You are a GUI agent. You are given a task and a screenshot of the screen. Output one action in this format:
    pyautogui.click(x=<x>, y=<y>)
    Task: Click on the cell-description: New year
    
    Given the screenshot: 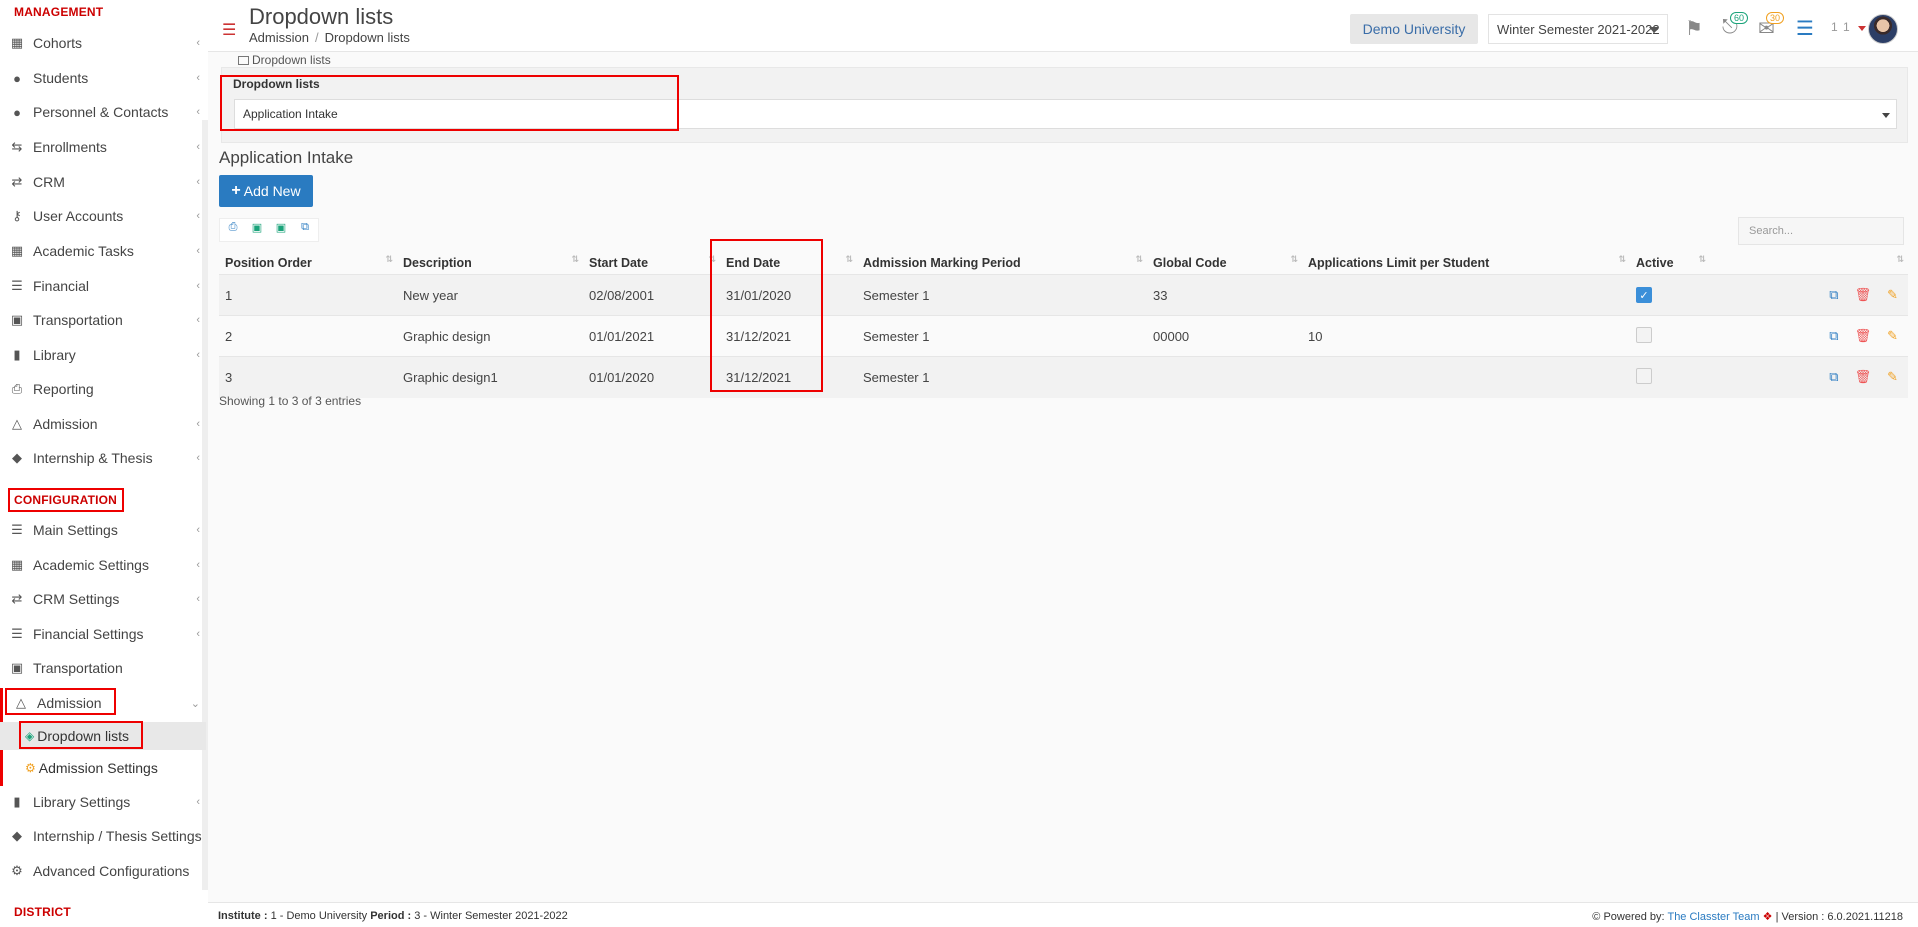 What is the action you would take?
    pyautogui.click(x=490, y=295)
    